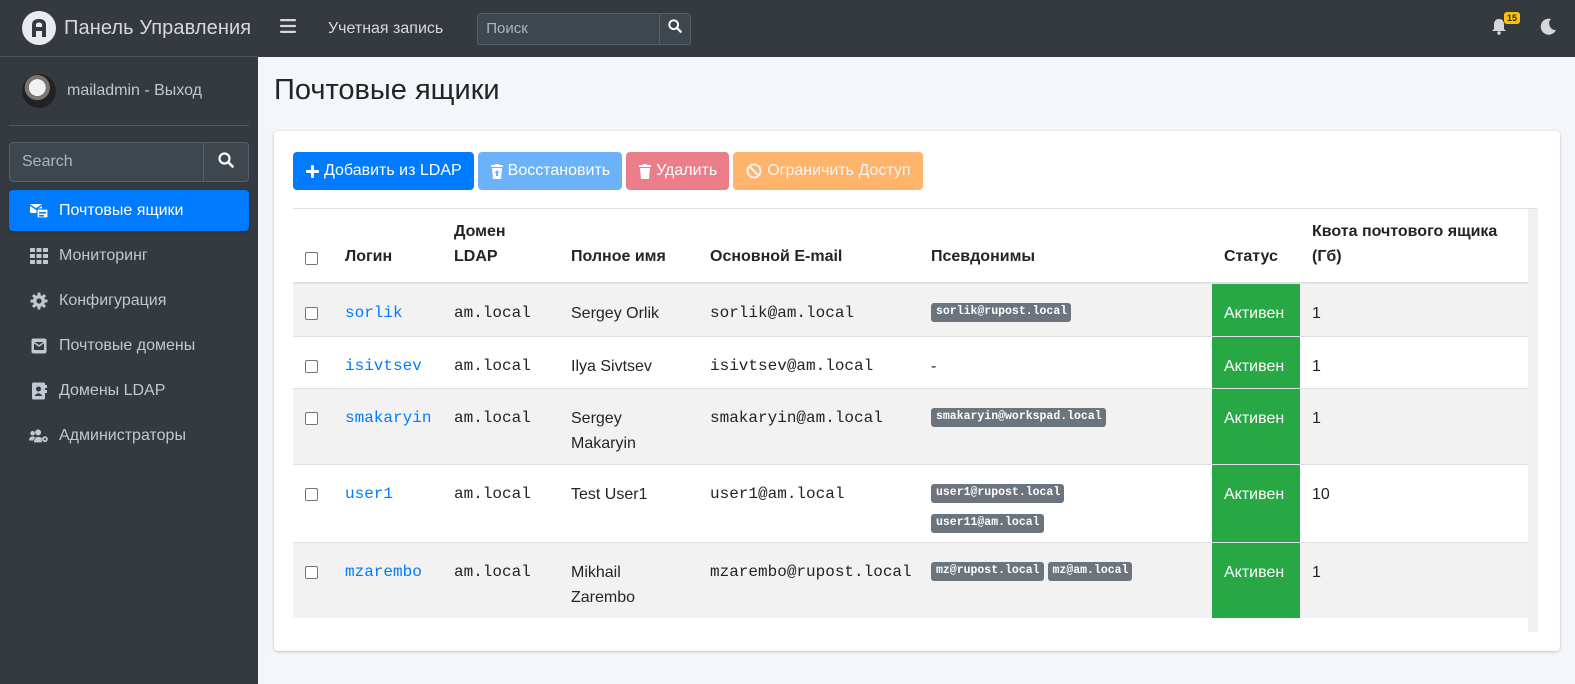 Image resolution: width=1575 pixels, height=684 pixels. Describe the element at coordinates (369, 494) in the screenshot. I see `login-link: user1` at that location.